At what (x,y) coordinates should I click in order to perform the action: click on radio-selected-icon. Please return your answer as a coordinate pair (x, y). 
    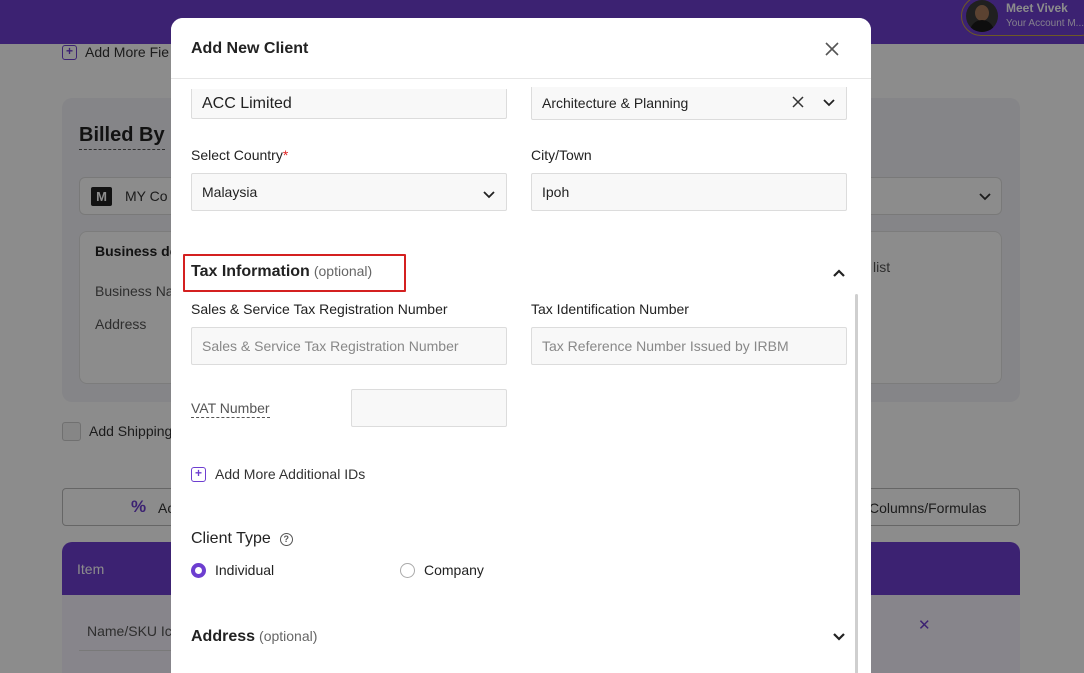
    Looking at the image, I should click on (198, 570).